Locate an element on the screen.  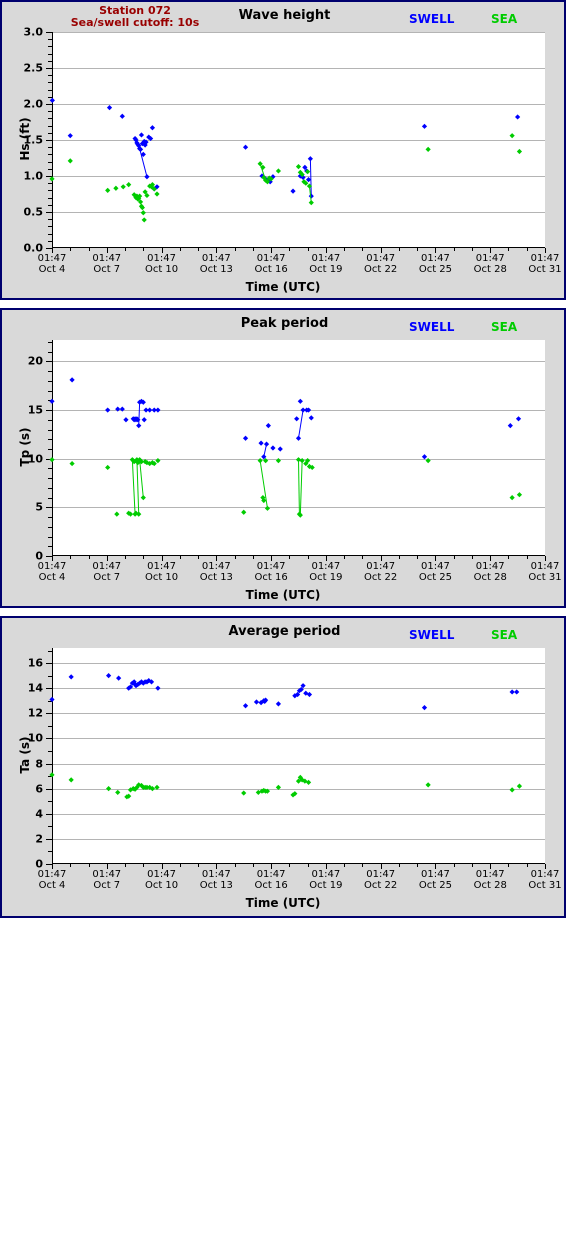
average-period-chart-title: Average period is located at coordinates (284, 631).